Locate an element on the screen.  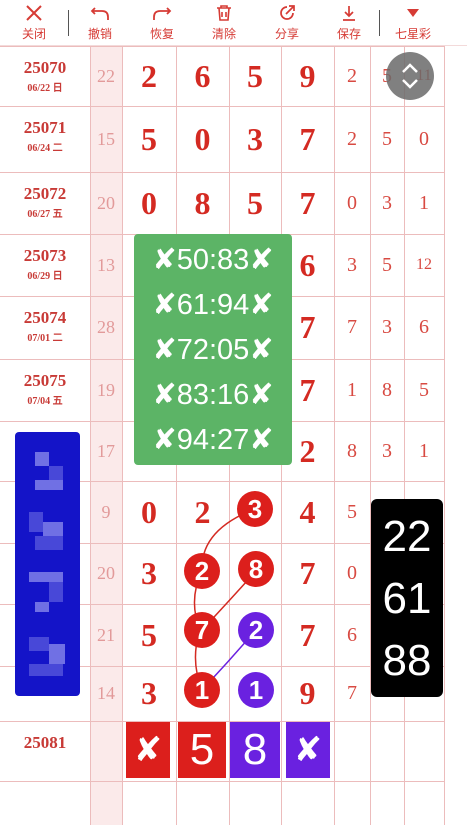
connector-lines is located at coordinates (225, 599).